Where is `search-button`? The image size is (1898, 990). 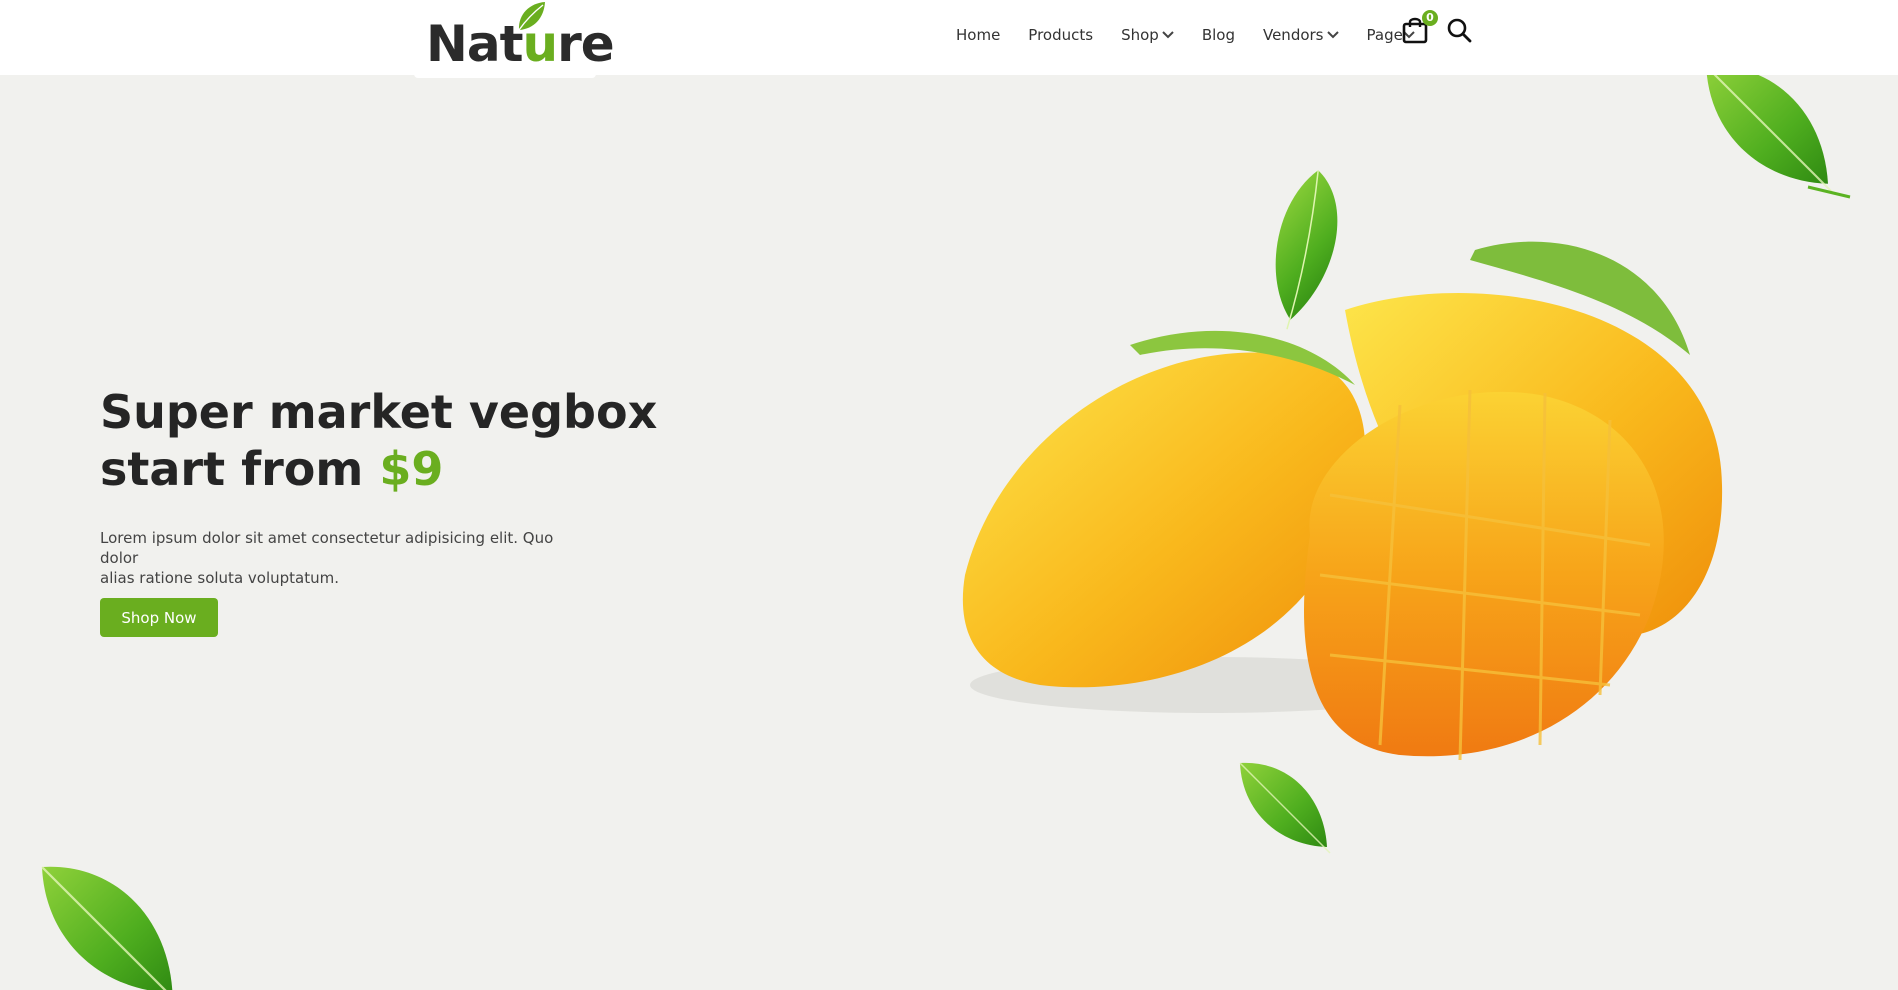 search-button is located at coordinates (1459, 30).